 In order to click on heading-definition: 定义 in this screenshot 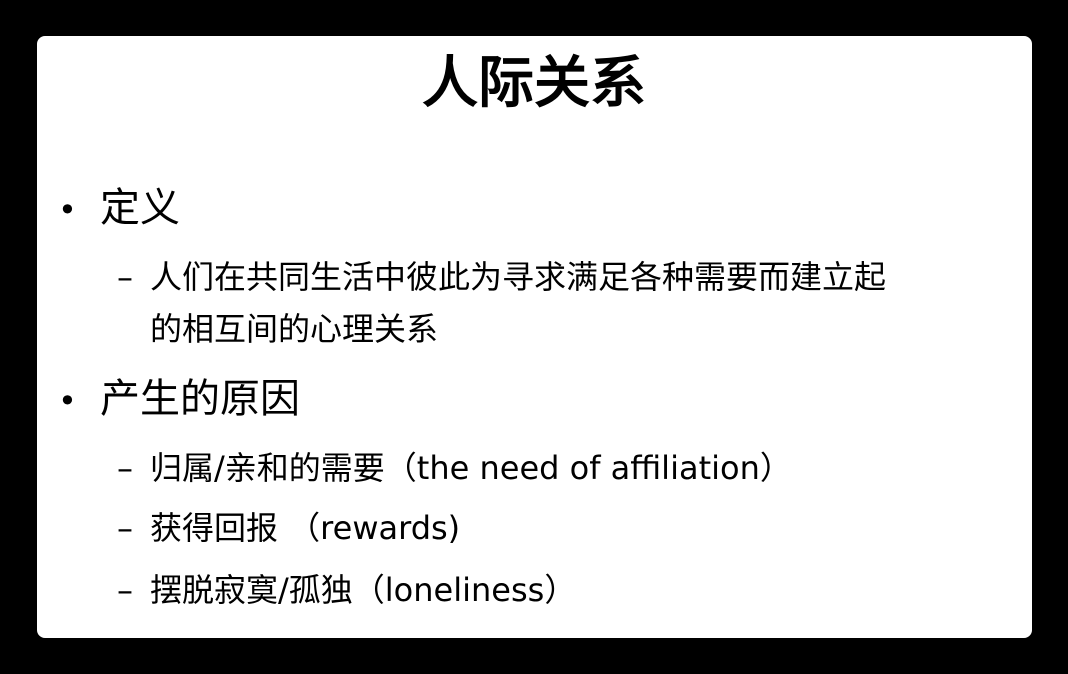, I will do `click(140, 208)`.